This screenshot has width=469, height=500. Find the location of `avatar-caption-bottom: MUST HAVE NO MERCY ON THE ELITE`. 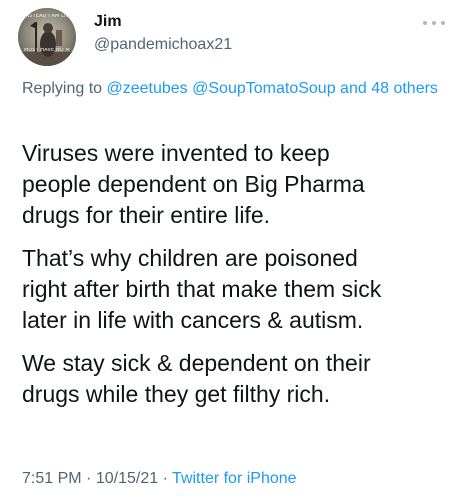

avatar-caption-bottom: MUST HAVE NO MERCY ON THE ELITE is located at coordinates (47, 50).